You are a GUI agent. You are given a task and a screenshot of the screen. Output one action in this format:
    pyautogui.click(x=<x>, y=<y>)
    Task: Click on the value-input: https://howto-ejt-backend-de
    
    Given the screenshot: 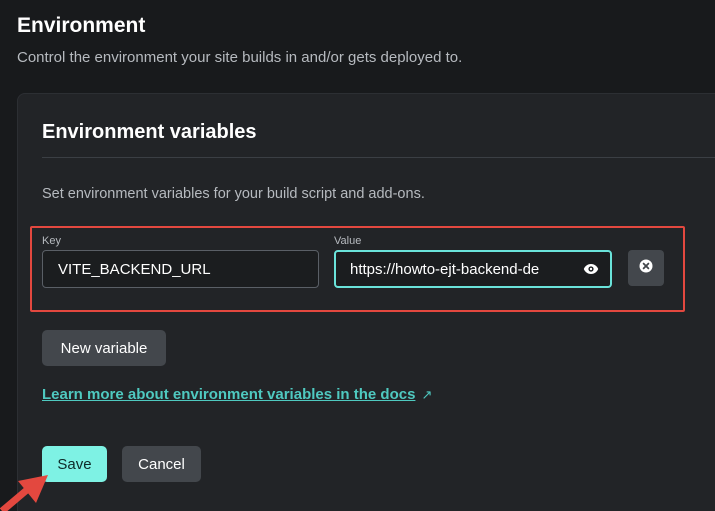 What is the action you would take?
    pyautogui.click(x=473, y=269)
    